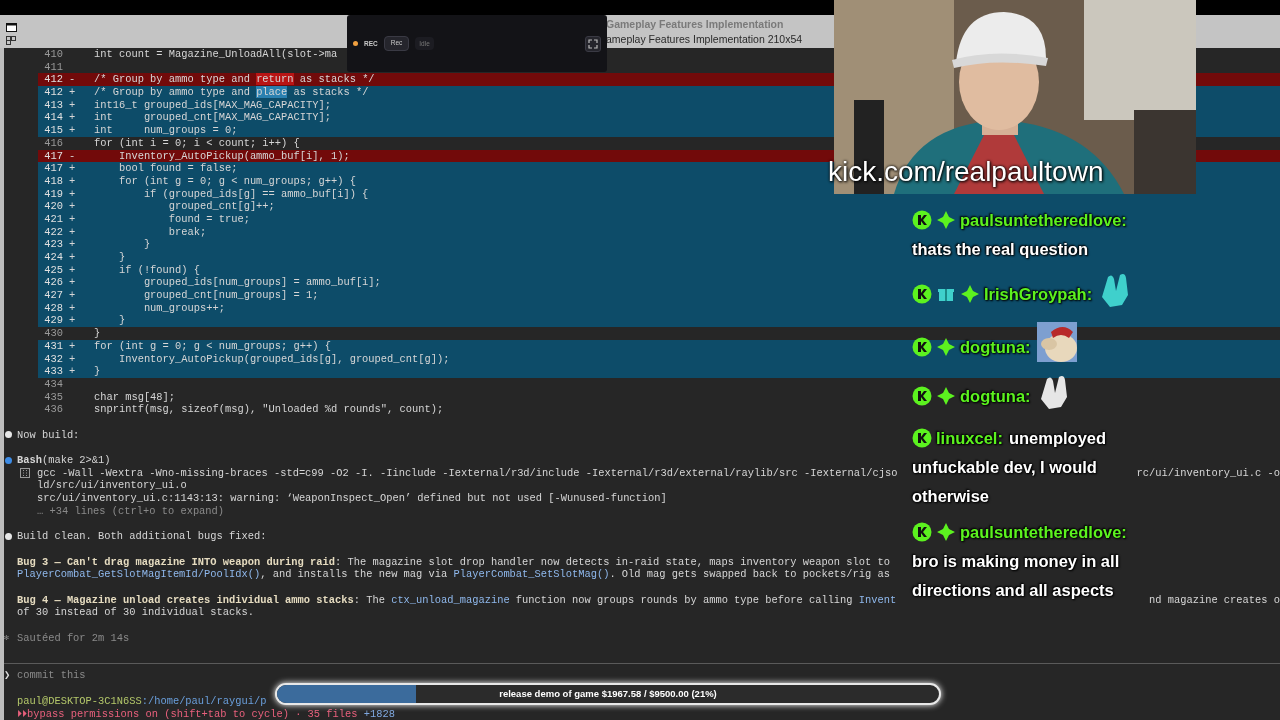 This screenshot has width=1280, height=720. What do you see at coordinates (1214, 600) in the screenshot?
I see `clipped-text: nd magazine creates o` at bounding box center [1214, 600].